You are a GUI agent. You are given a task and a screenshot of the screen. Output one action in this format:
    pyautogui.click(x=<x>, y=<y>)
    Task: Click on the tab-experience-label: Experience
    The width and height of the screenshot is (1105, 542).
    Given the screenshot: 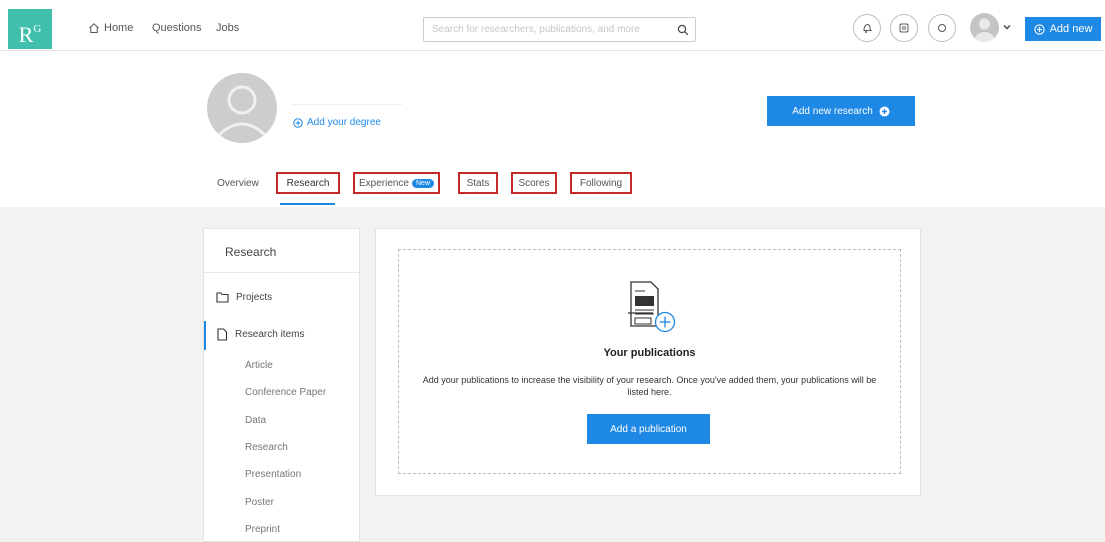 What is the action you would take?
    pyautogui.click(x=383, y=183)
    